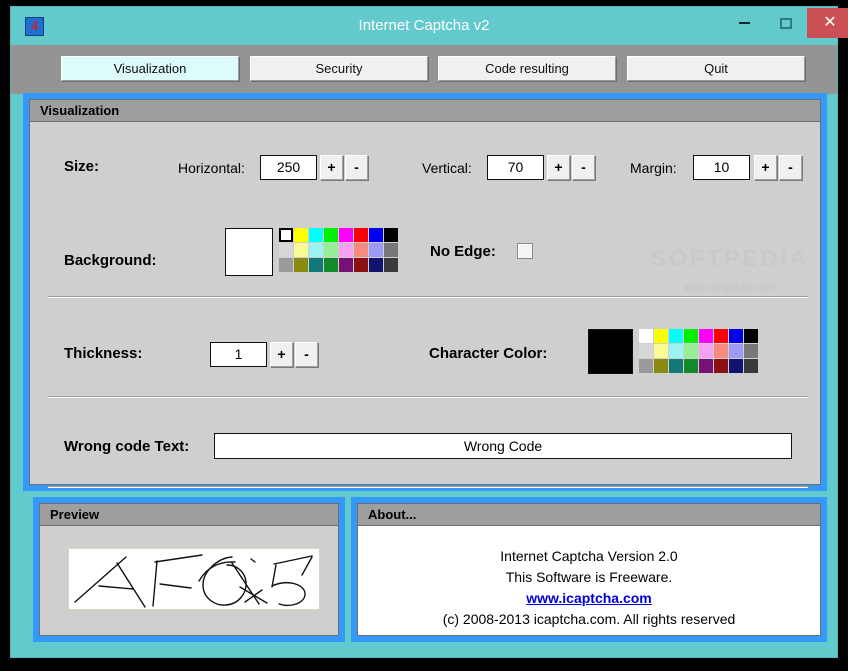 The width and height of the screenshot is (848, 671). I want to click on minimize-icon, so click(744, 23).